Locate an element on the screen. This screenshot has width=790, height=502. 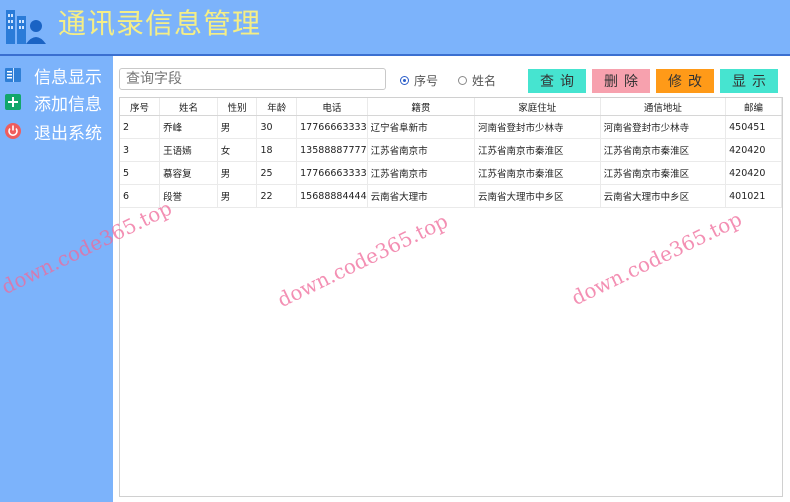
table-cell: 25 is located at coordinates (277, 173).